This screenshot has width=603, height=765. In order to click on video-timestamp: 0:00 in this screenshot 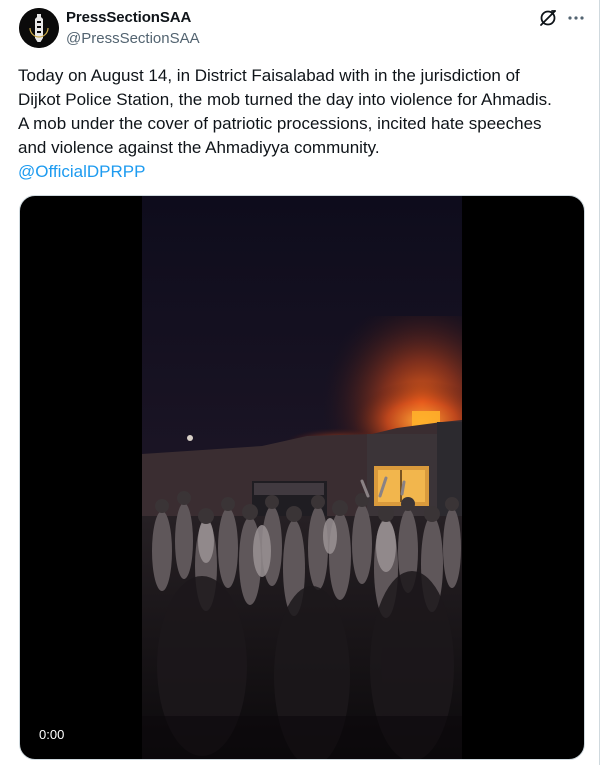, I will do `click(52, 734)`.